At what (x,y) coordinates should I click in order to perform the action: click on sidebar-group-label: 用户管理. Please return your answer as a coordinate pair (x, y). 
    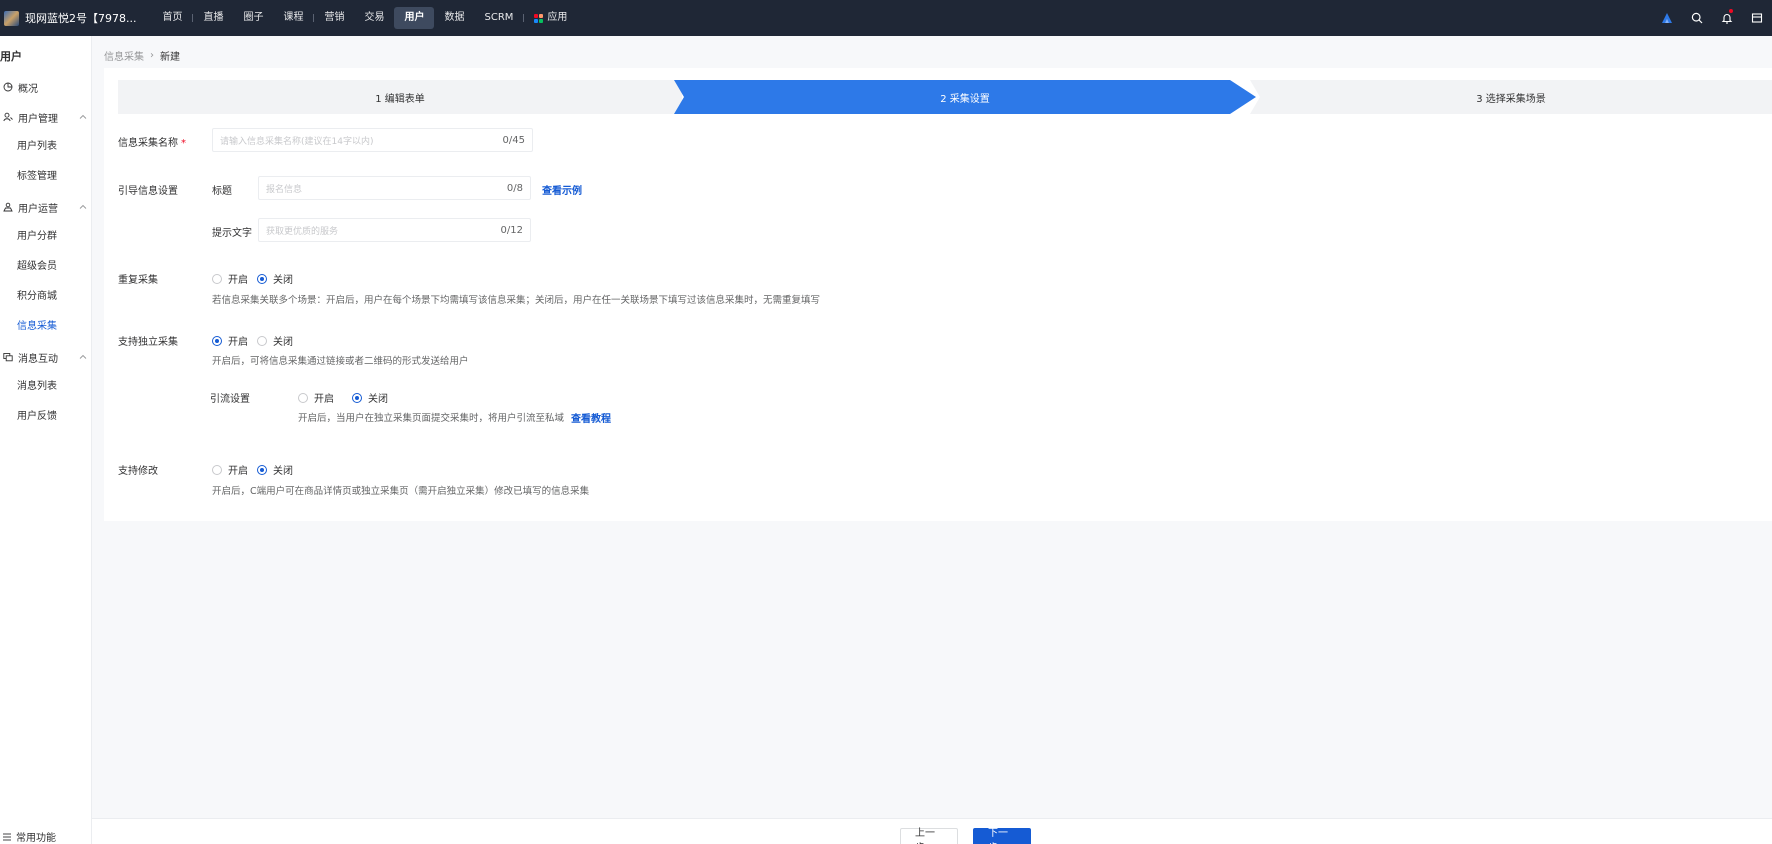
    Looking at the image, I should click on (38, 119).